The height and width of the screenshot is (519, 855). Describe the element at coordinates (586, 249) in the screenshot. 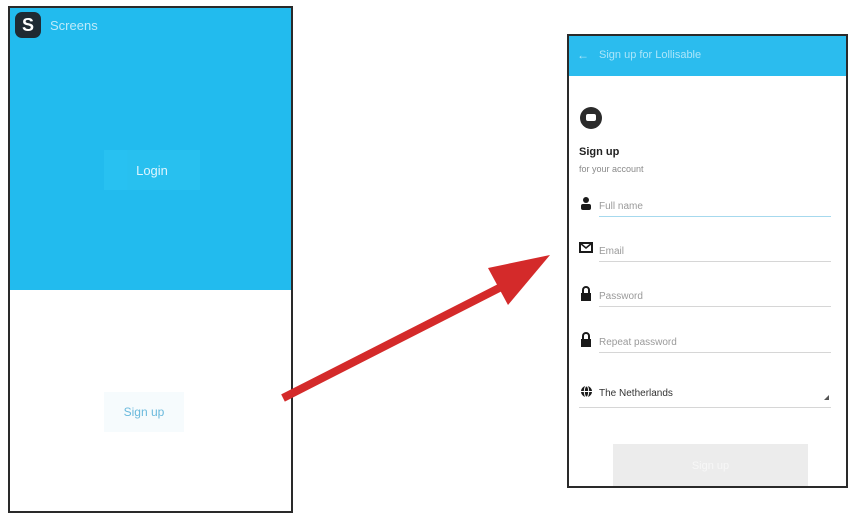

I see `email-icon` at that location.